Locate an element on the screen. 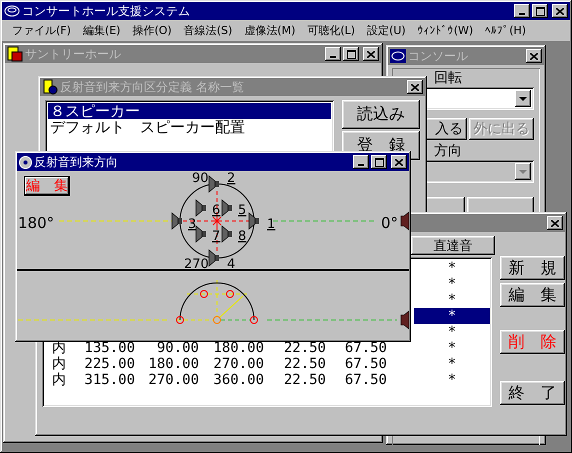 This screenshot has width=572, height=453. speaker-label: 5 is located at coordinates (242, 210).